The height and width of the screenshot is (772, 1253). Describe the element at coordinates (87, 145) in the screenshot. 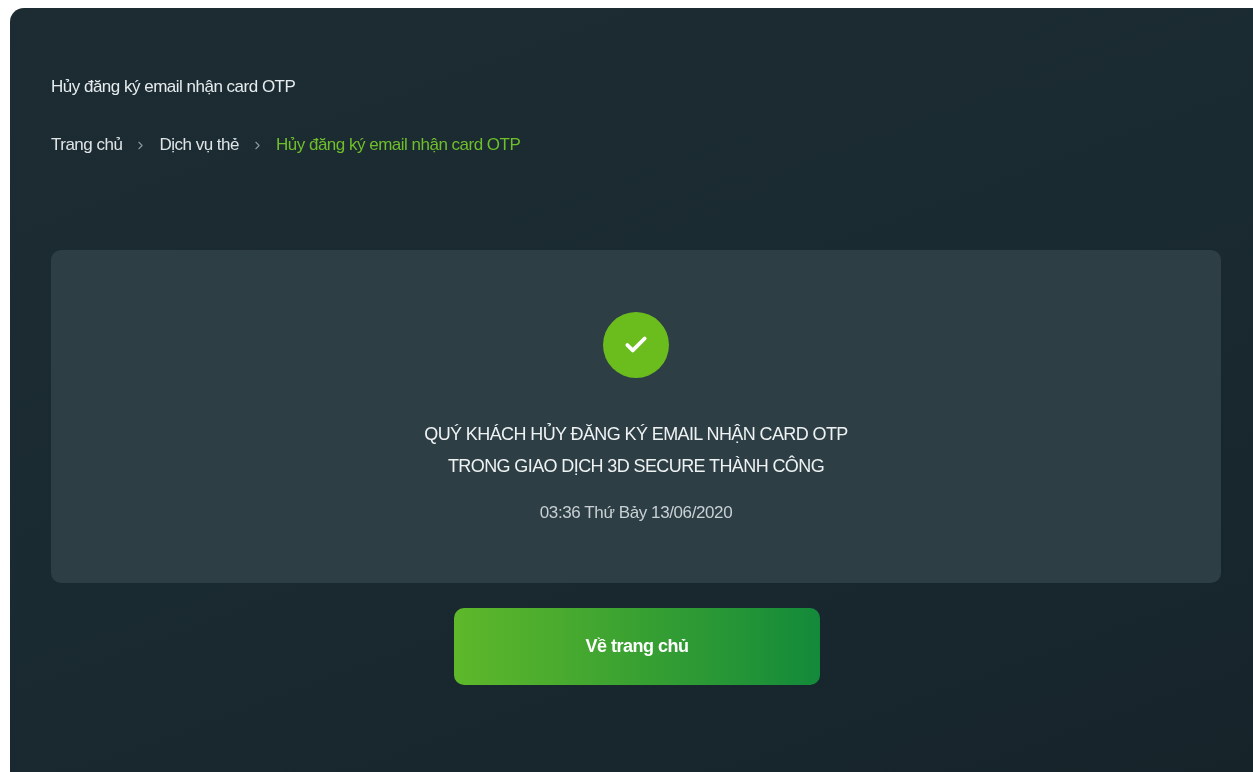

I see `breadcrumb-link: Trang chủ` at that location.